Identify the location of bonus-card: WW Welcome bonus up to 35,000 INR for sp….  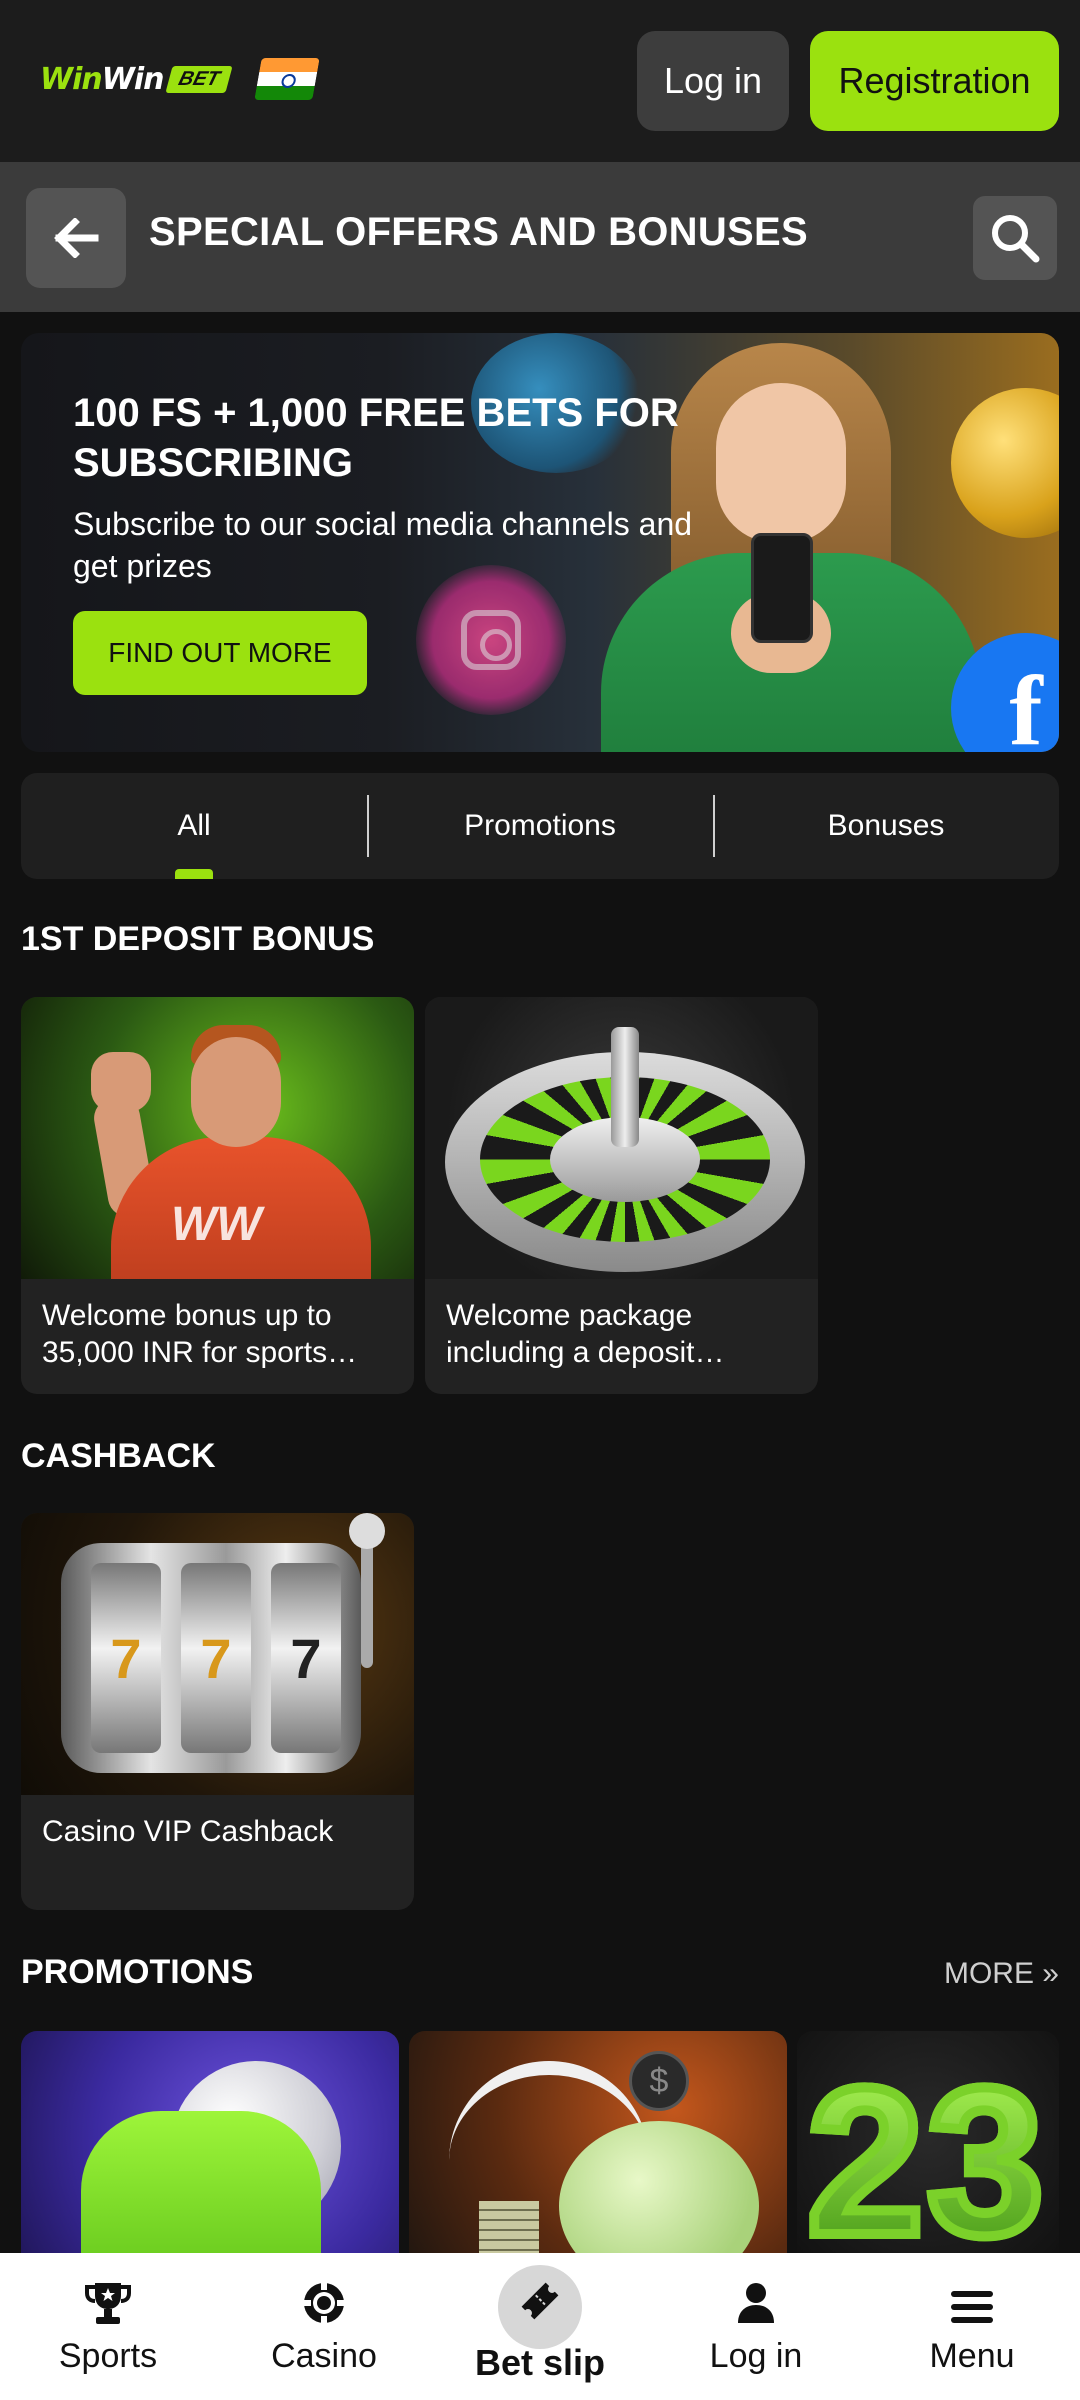
(217, 1195).